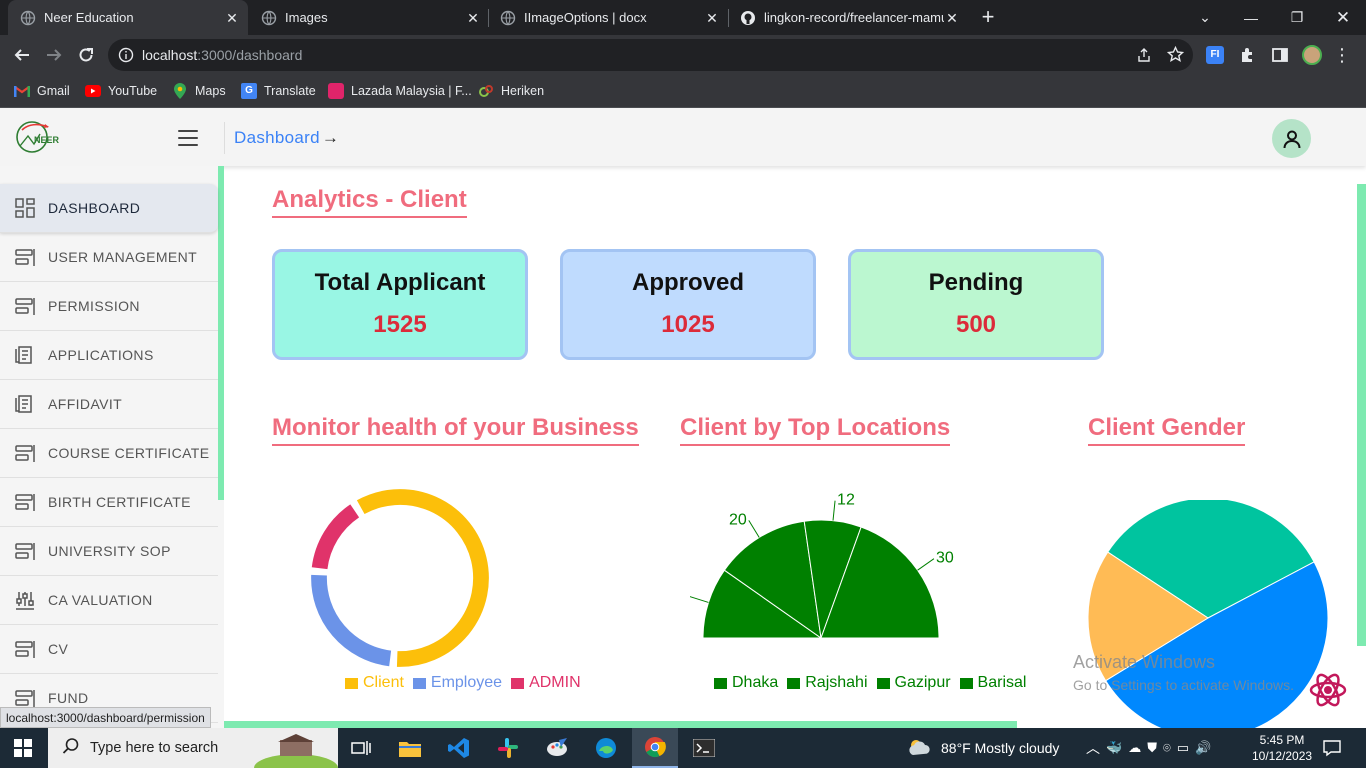  I want to click on sidebar-item-affidavit: AFFIDAVIT, so click(109, 404).